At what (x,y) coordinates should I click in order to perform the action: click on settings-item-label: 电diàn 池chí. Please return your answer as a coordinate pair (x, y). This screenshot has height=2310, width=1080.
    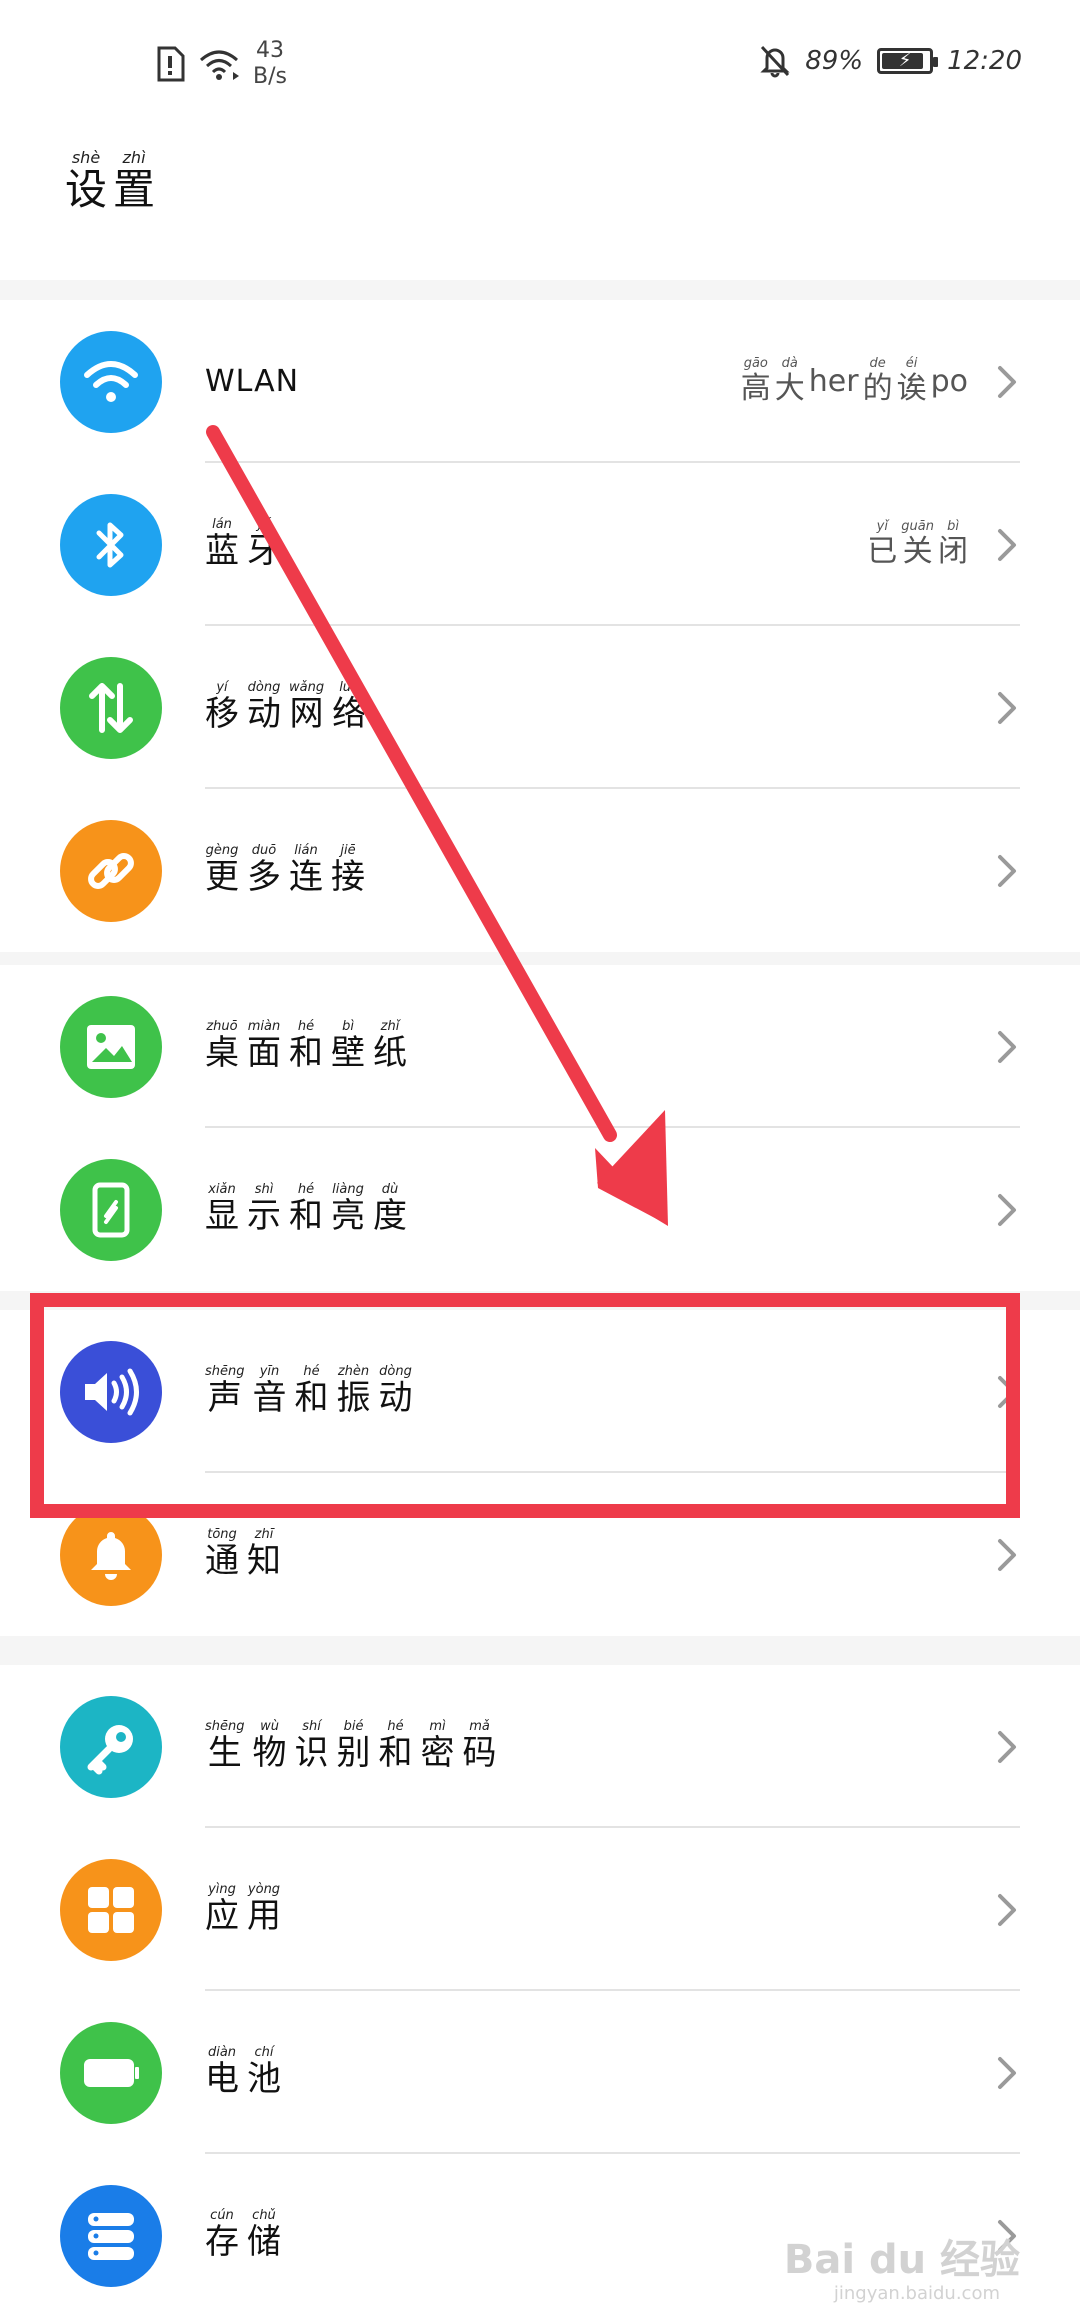
    Looking at the image, I should click on (247, 2072).